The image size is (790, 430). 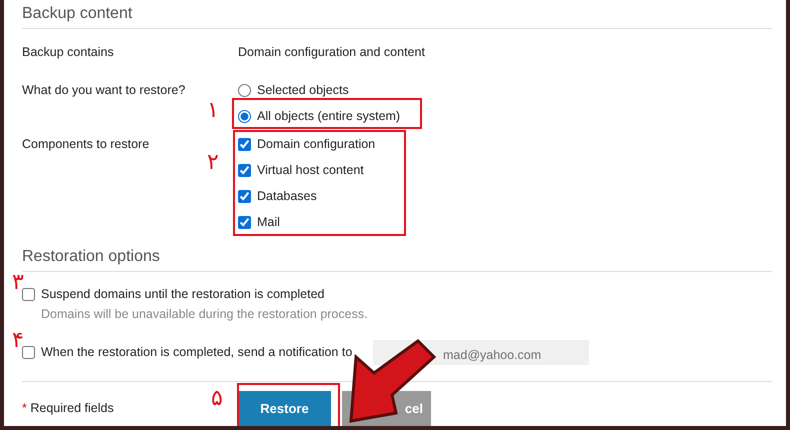 What do you see at coordinates (213, 111) in the screenshot?
I see `annotation-number: ۱` at bounding box center [213, 111].